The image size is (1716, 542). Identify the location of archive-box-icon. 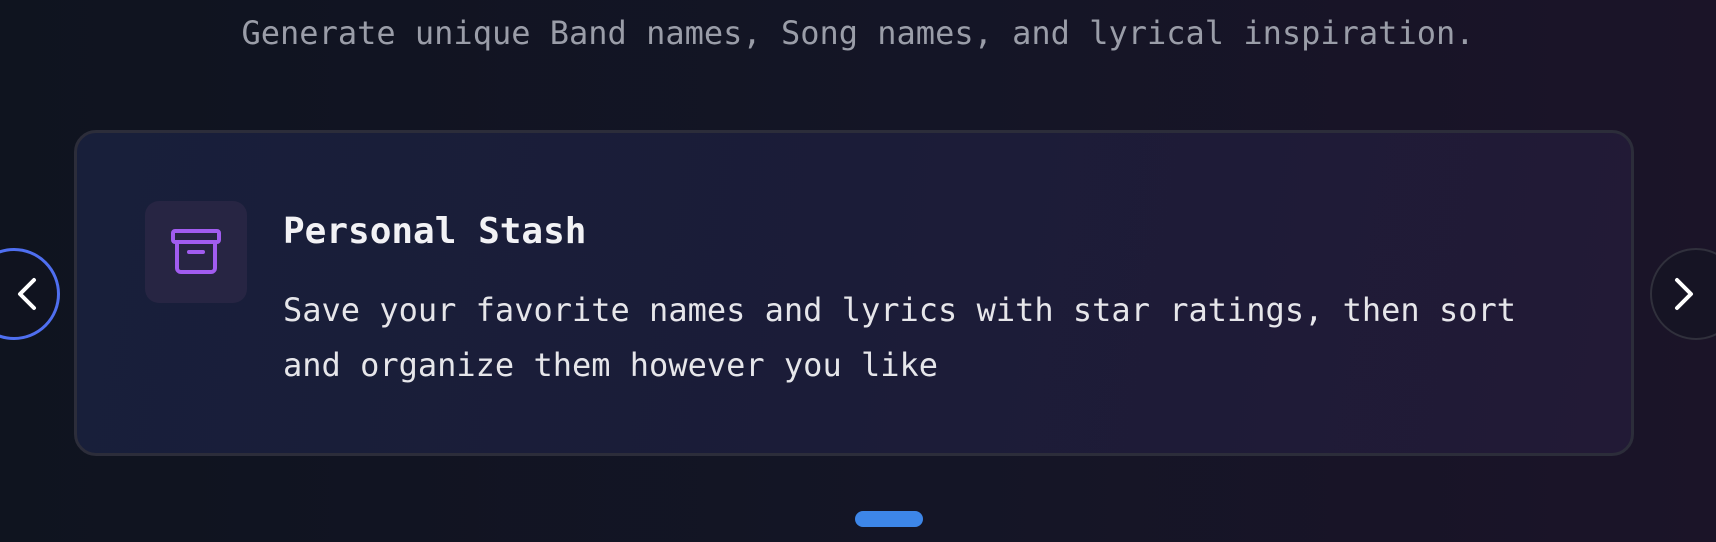
(196, 251).